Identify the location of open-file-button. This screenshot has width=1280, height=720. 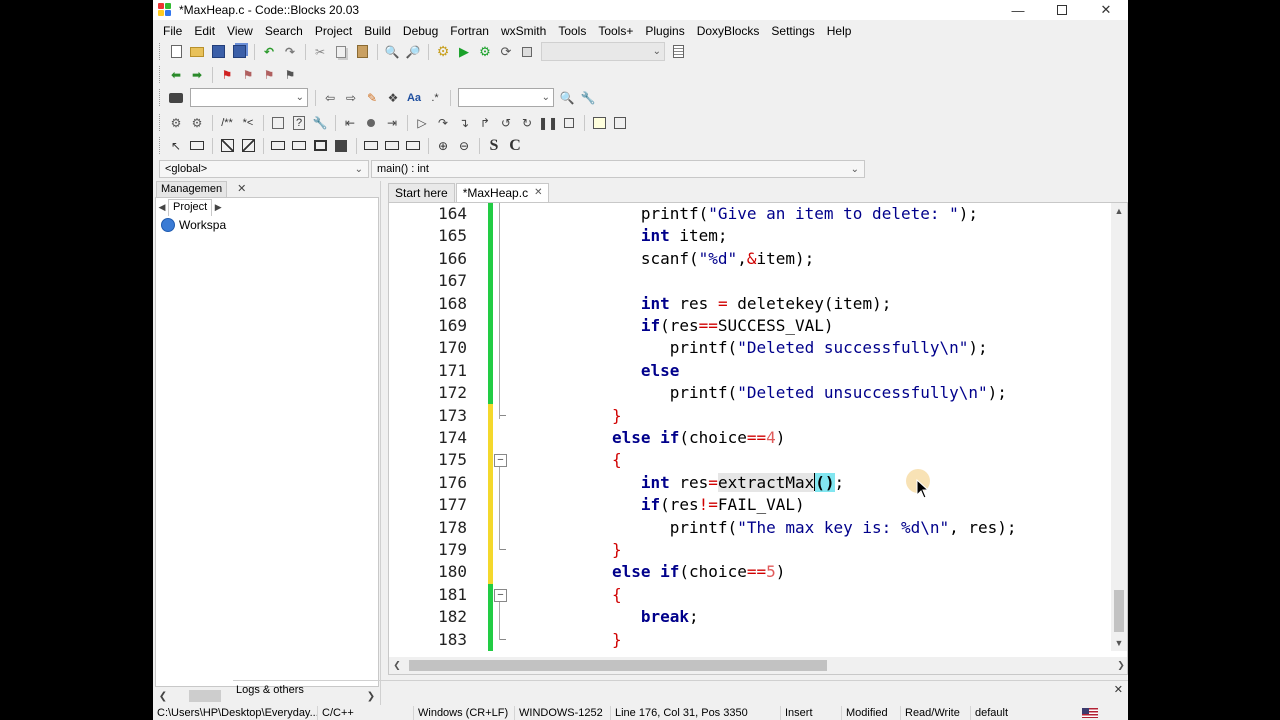
(197, 52).